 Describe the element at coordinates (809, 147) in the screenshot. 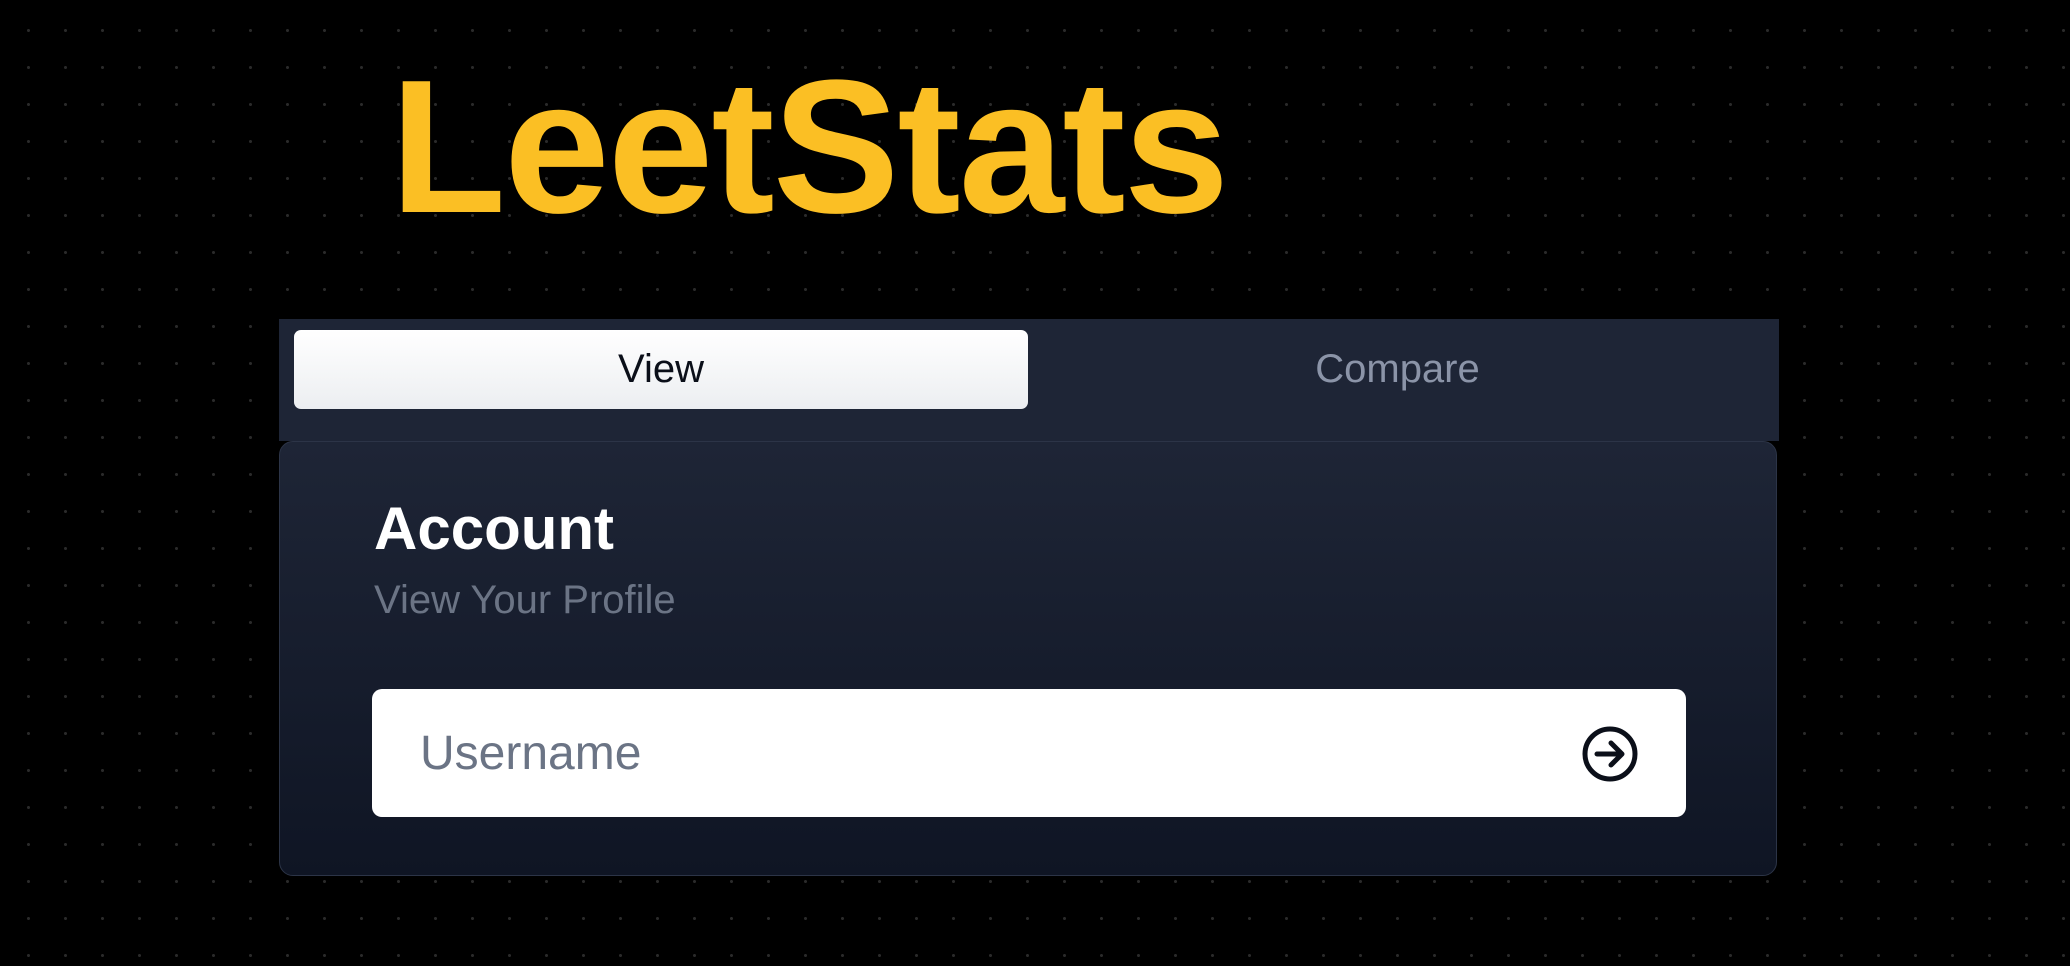

I see `app-title: LeetStats` at that location.